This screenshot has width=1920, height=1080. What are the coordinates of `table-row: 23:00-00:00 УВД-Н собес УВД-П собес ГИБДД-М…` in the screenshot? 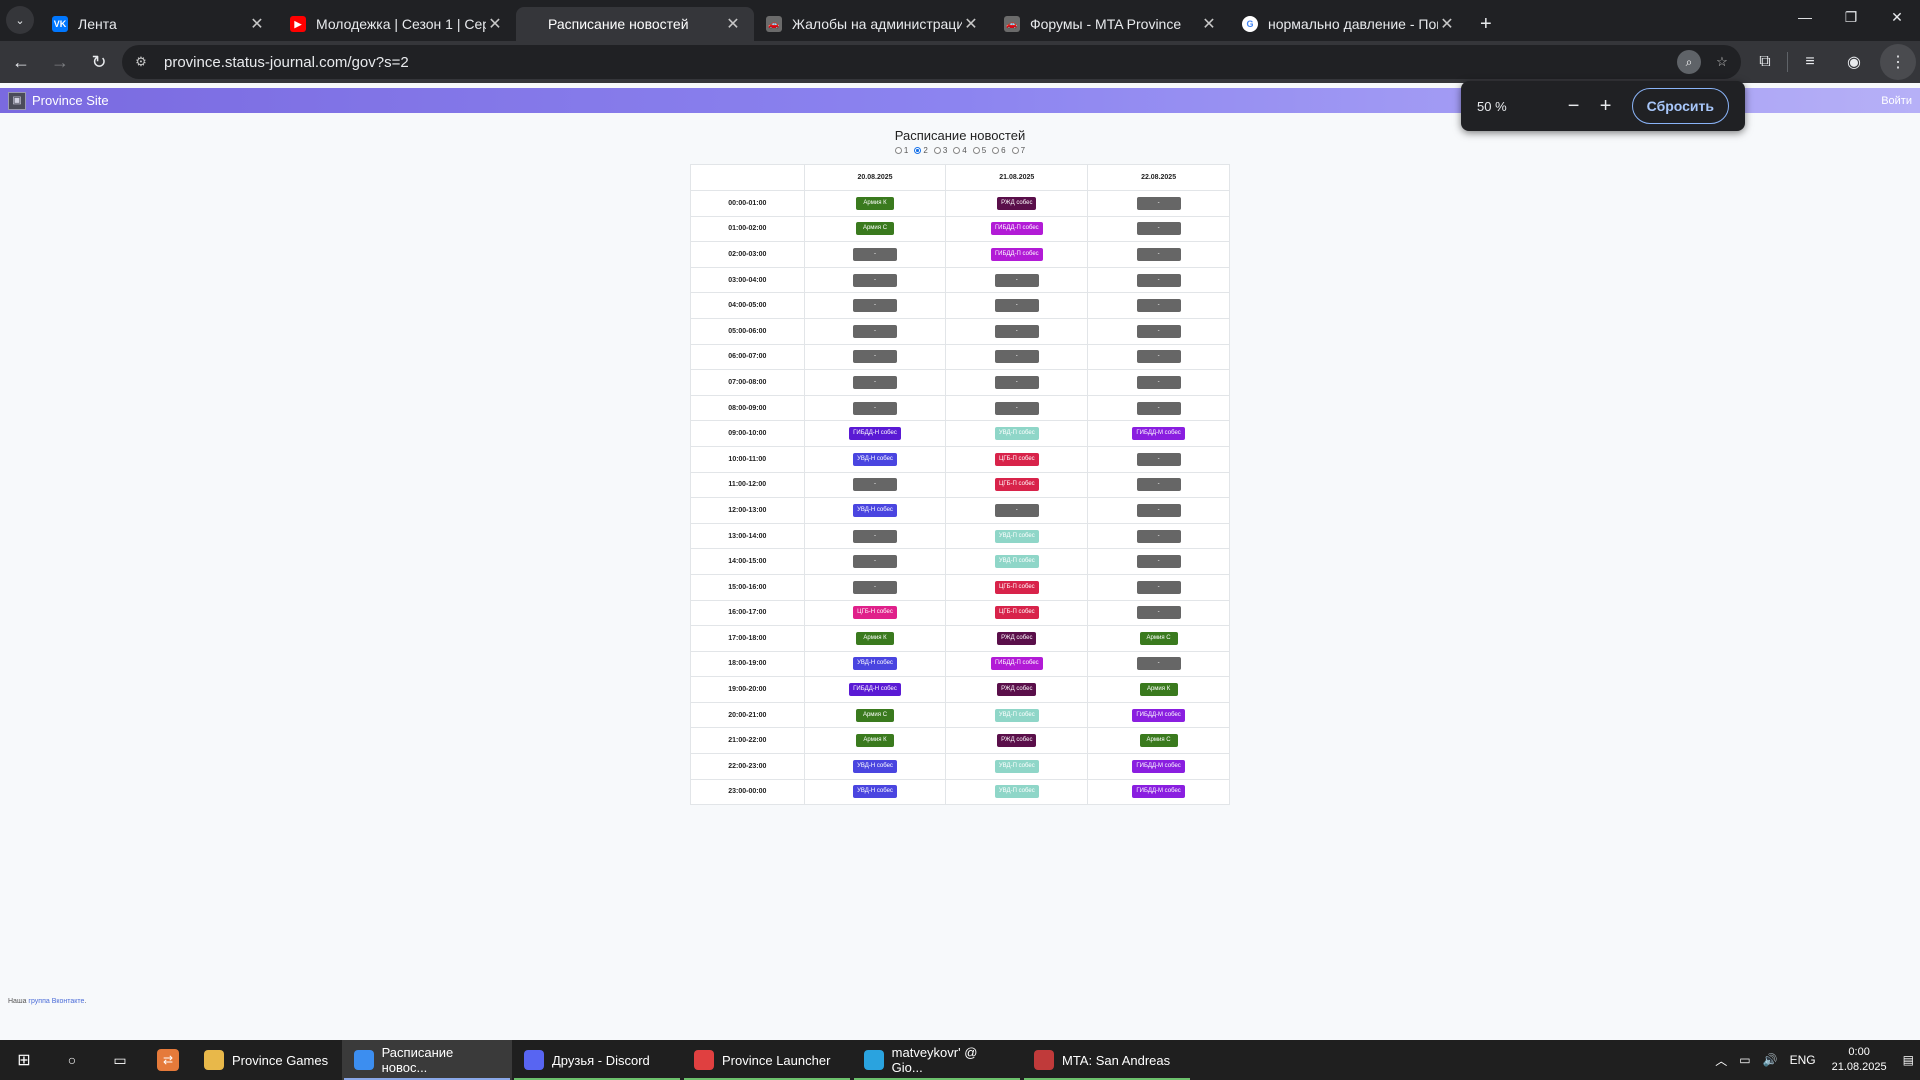 It's located at (960, 792).